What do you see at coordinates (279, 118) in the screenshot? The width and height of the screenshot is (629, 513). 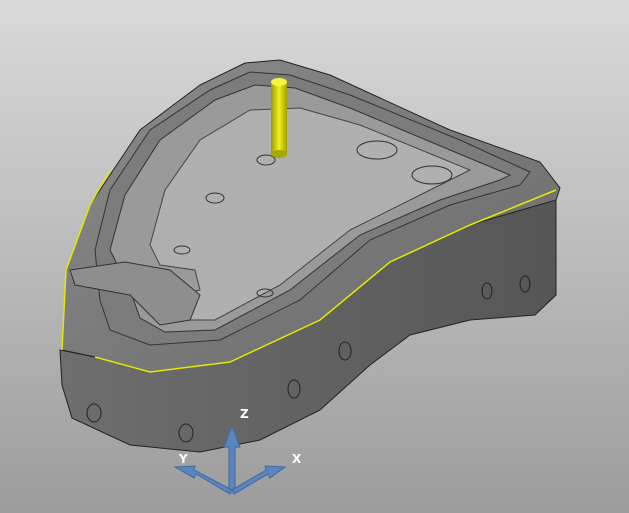 I see `tool-cylinder` at bounding box center [279, 118].